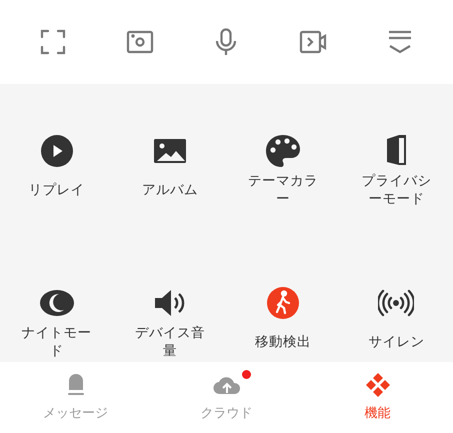 The width and height of the screenshot is (453, 433). What do you see at coordinates (396, 299) in the screenshot?
I see `feature-button: サイレン` at bounding box center [396, 299].